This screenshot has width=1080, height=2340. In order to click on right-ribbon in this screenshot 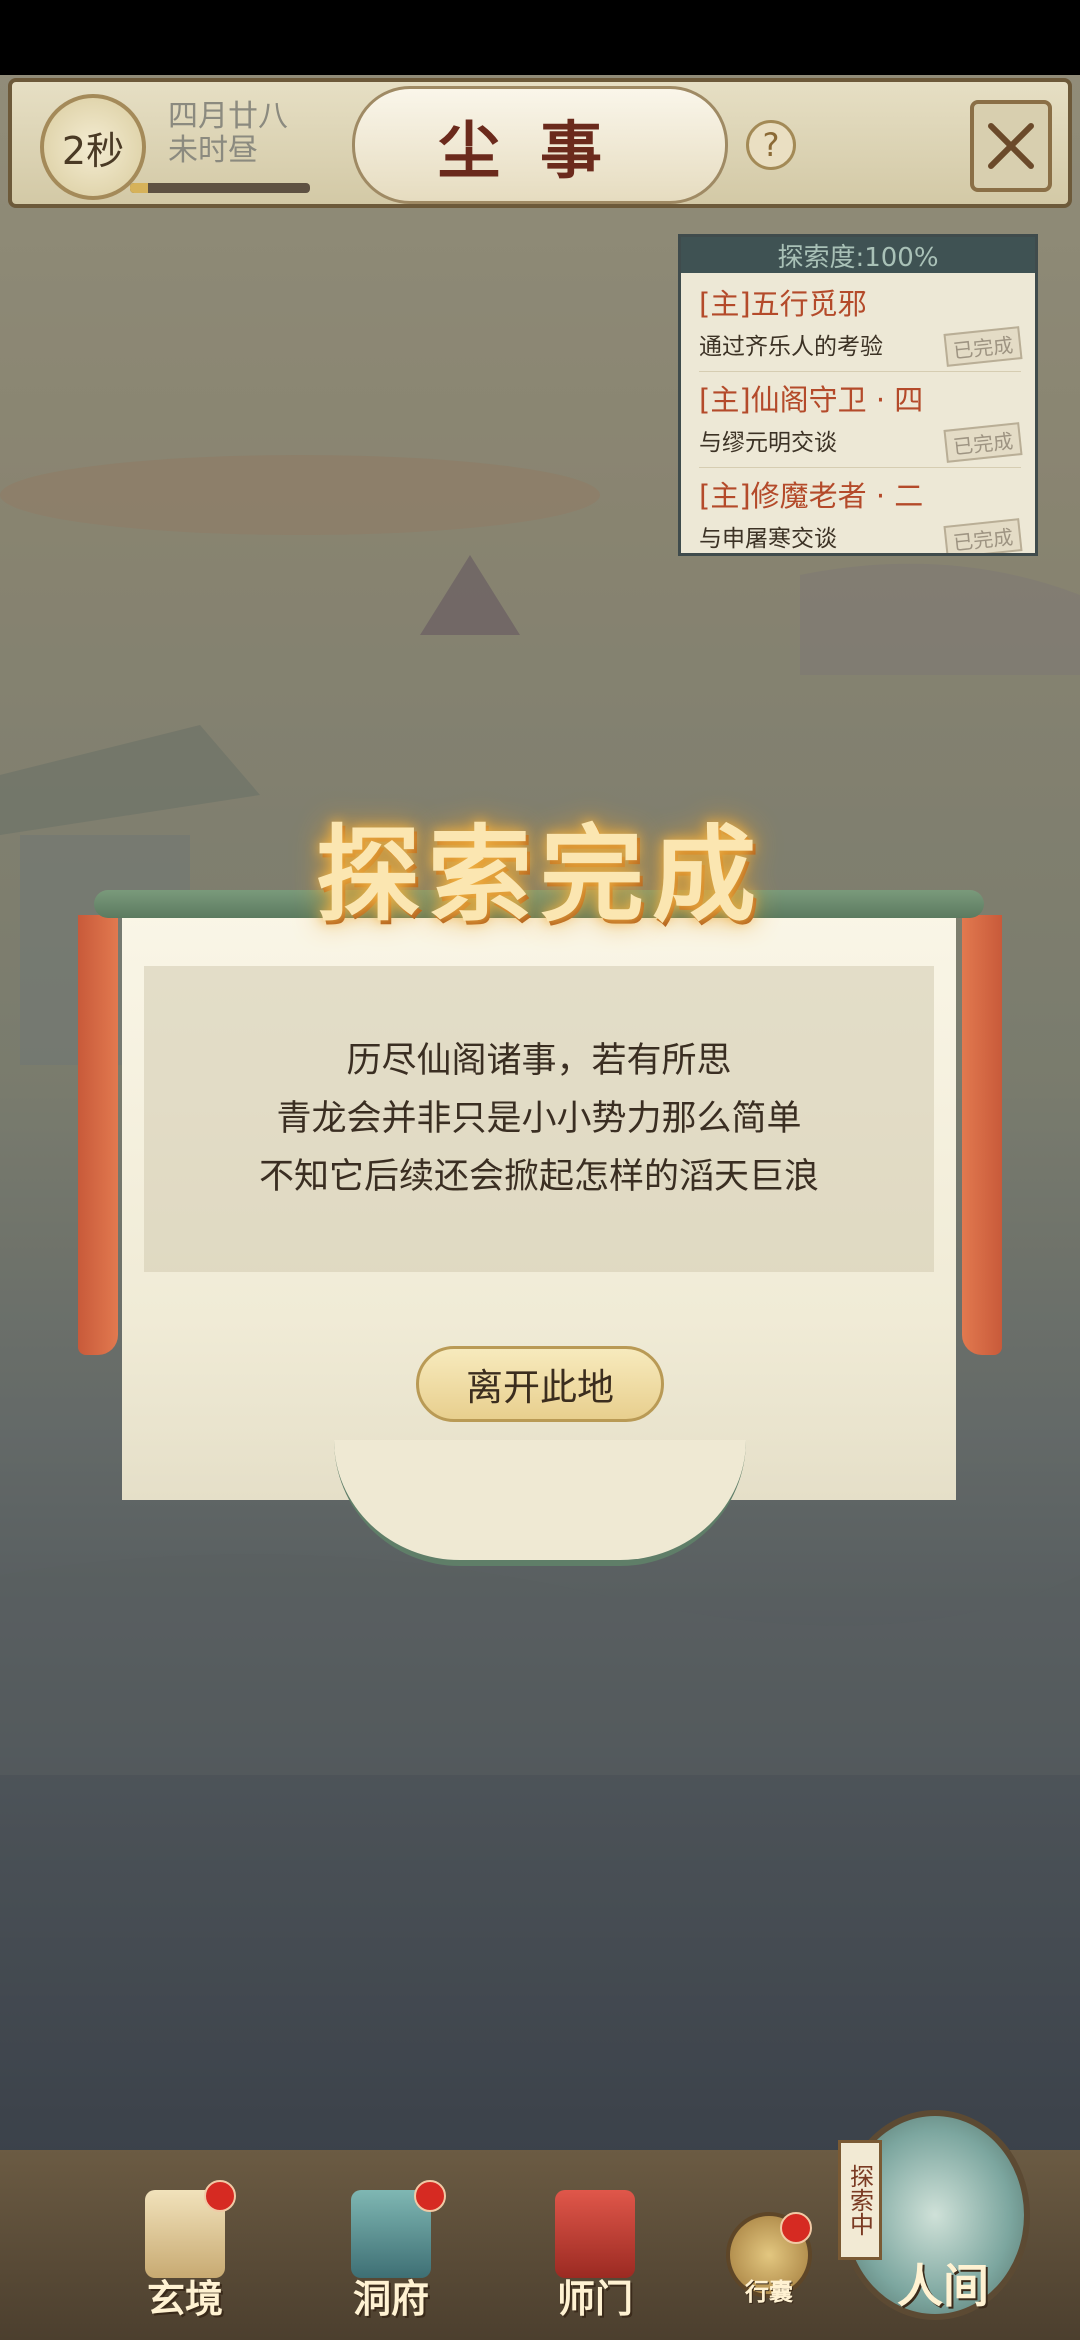, I will do `click(982, 1135)`.